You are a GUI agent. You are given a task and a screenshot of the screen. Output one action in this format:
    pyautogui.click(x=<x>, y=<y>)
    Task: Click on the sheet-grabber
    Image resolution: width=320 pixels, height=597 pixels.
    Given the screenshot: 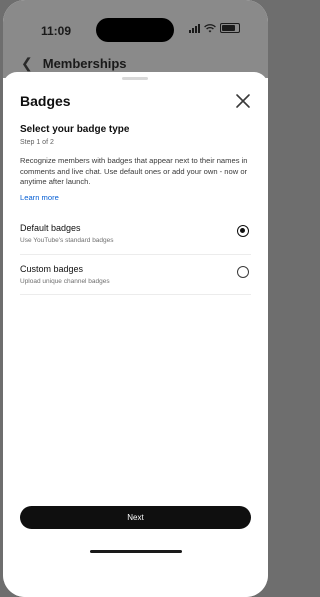 What is the action you would take?
    pyautogui.click(x=135, y=78)
    